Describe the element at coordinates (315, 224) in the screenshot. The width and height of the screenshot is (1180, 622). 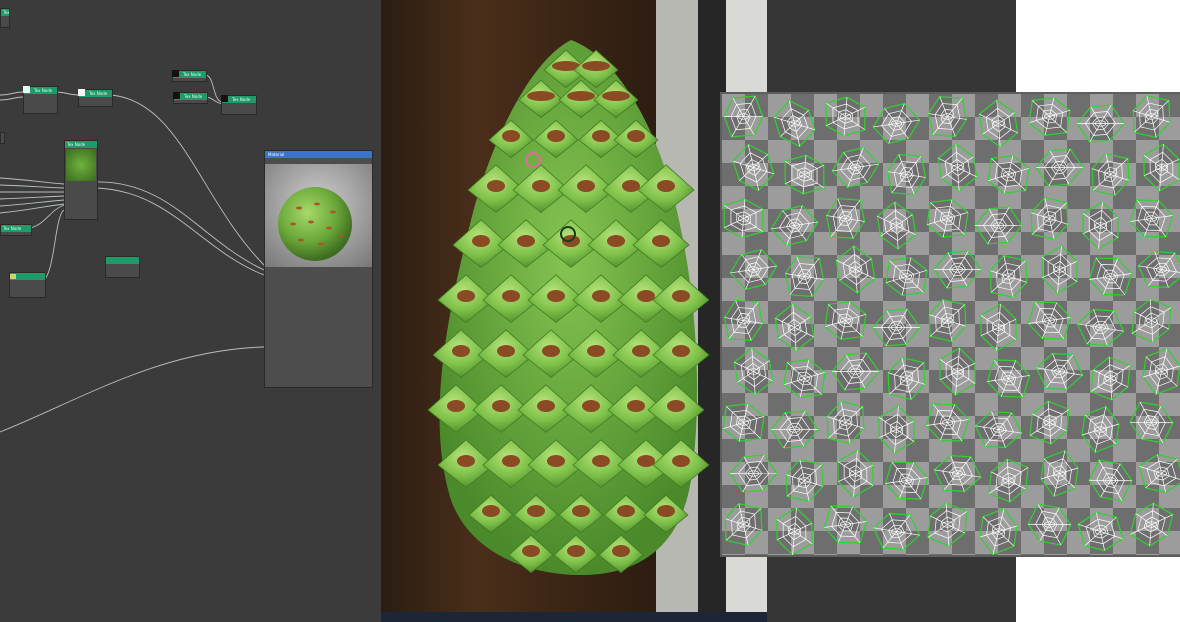
I see `material-preview-sphere` at that location.